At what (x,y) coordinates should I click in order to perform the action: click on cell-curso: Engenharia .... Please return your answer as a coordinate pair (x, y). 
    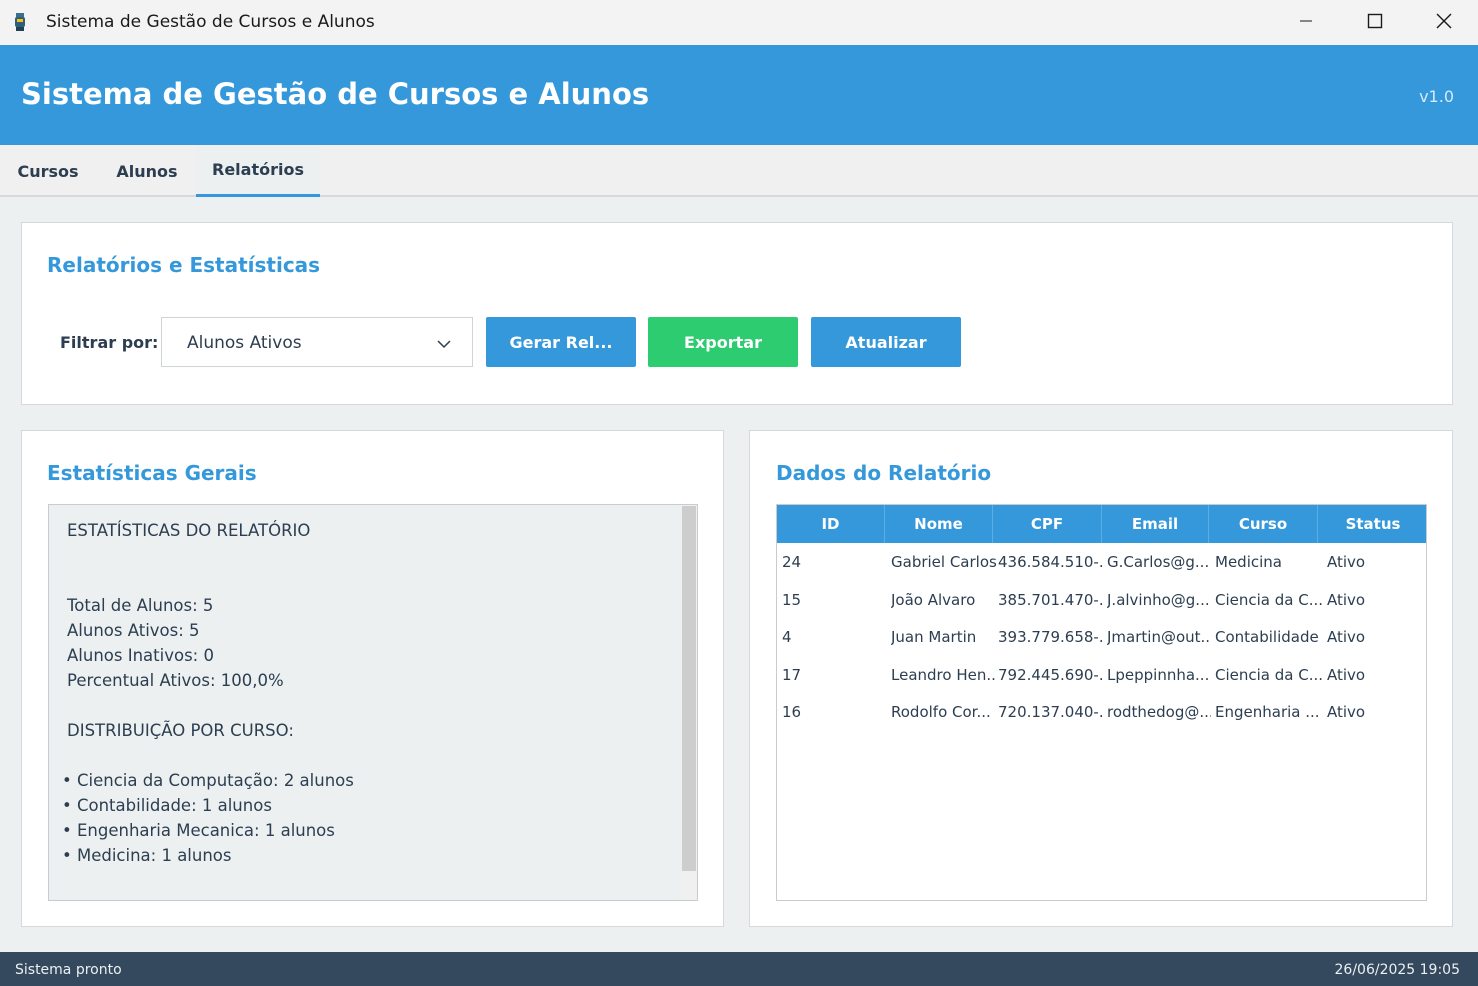
    Looking at the image, I should click on (1267, 711).